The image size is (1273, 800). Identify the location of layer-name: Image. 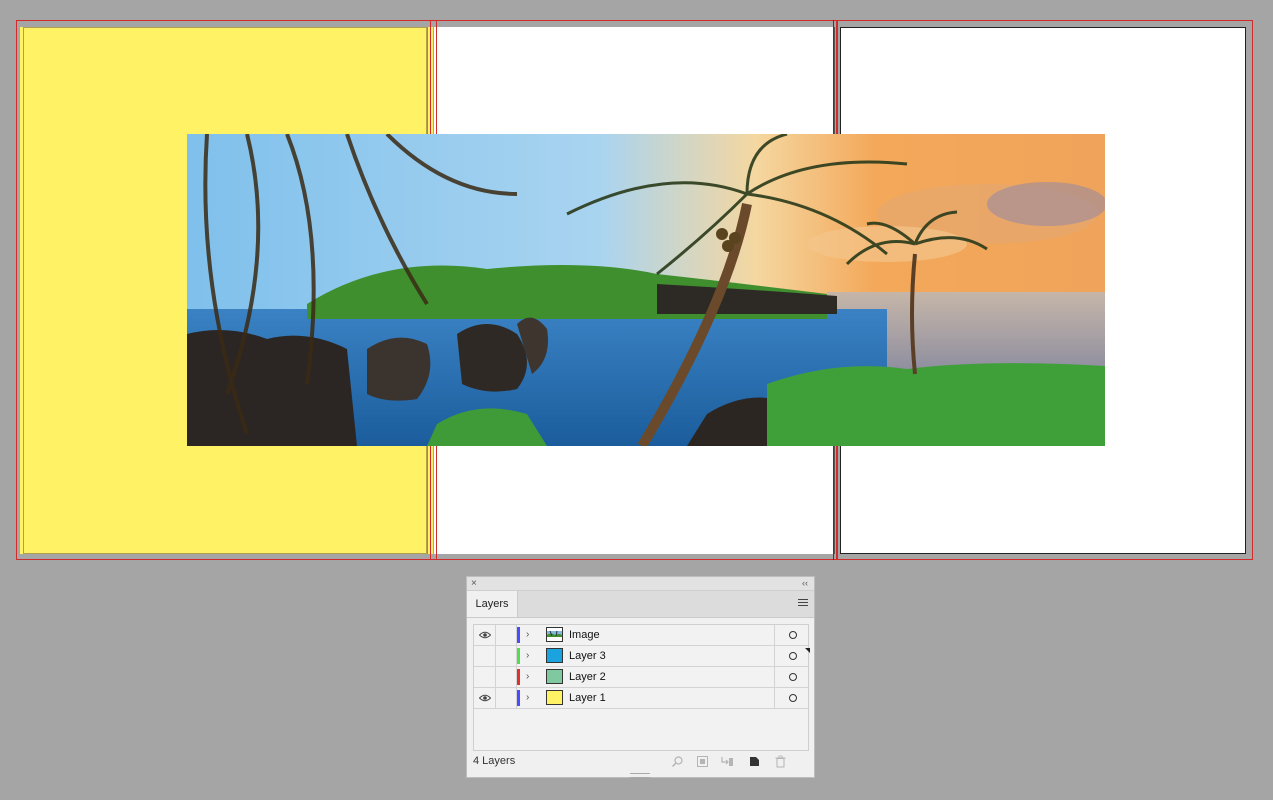
(584, 635).